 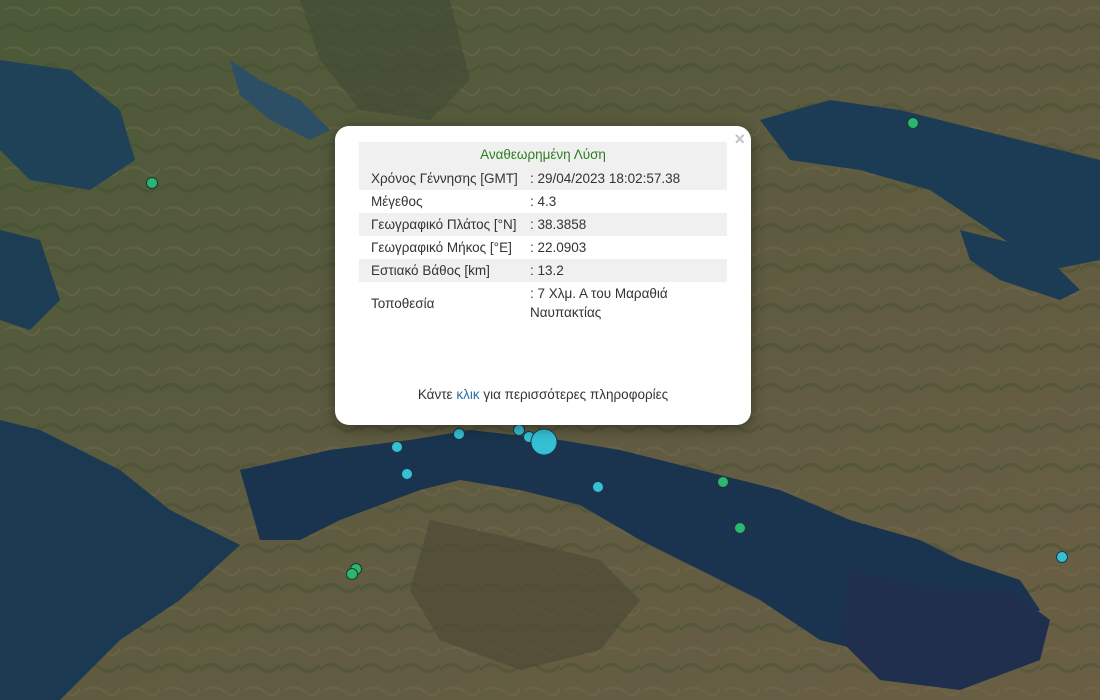 What do you see at coordinates (441, 247) in the screenshot?
I see `row-label: Γεωγραφικό Μήκος [°E]` at bounding box center [441, 247].